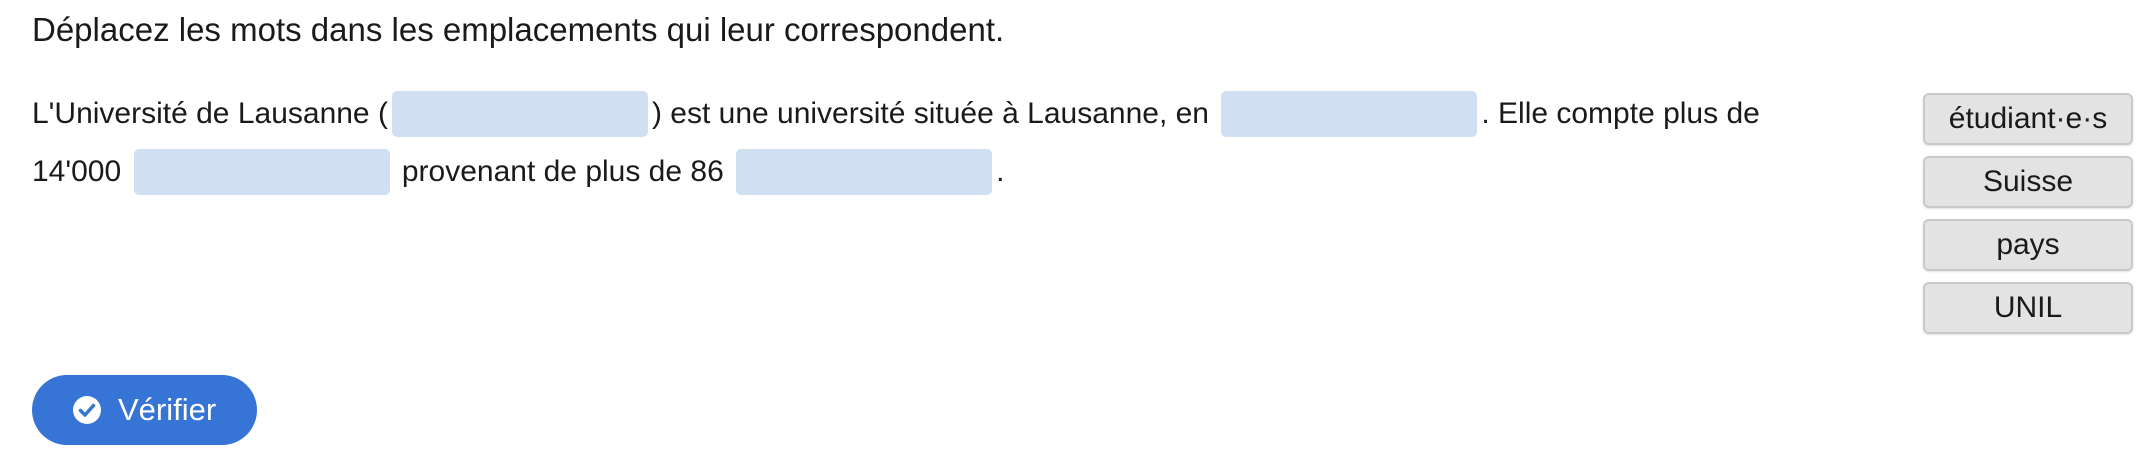 The height and width of the screenshot is (474, 2150). I want to click on text-segment: L'Université de Lausanne (, so click(210, 114).